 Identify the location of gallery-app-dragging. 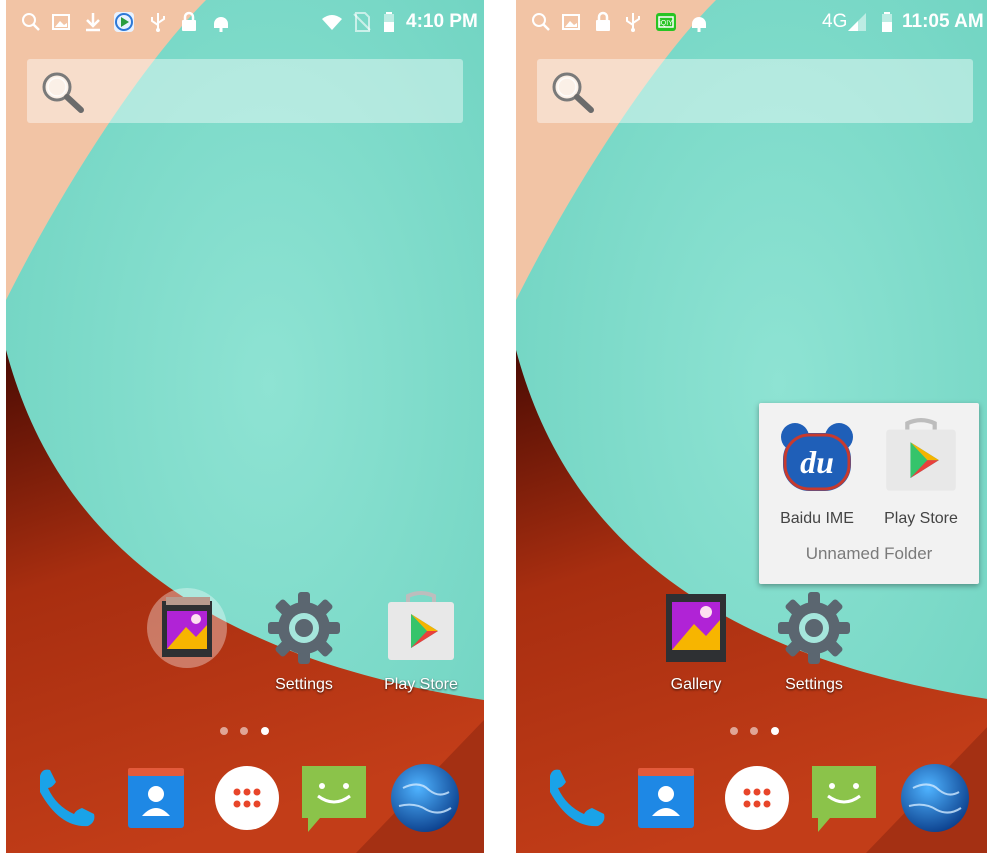
(187, 628).